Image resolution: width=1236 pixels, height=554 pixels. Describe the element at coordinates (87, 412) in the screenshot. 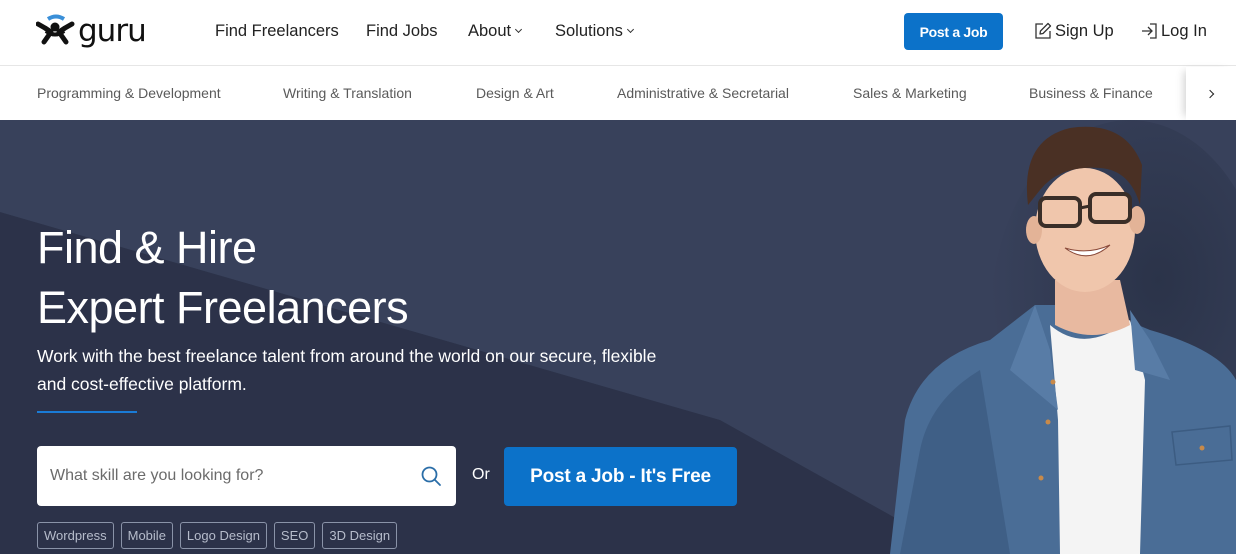

I see `hero-divider` at that location.